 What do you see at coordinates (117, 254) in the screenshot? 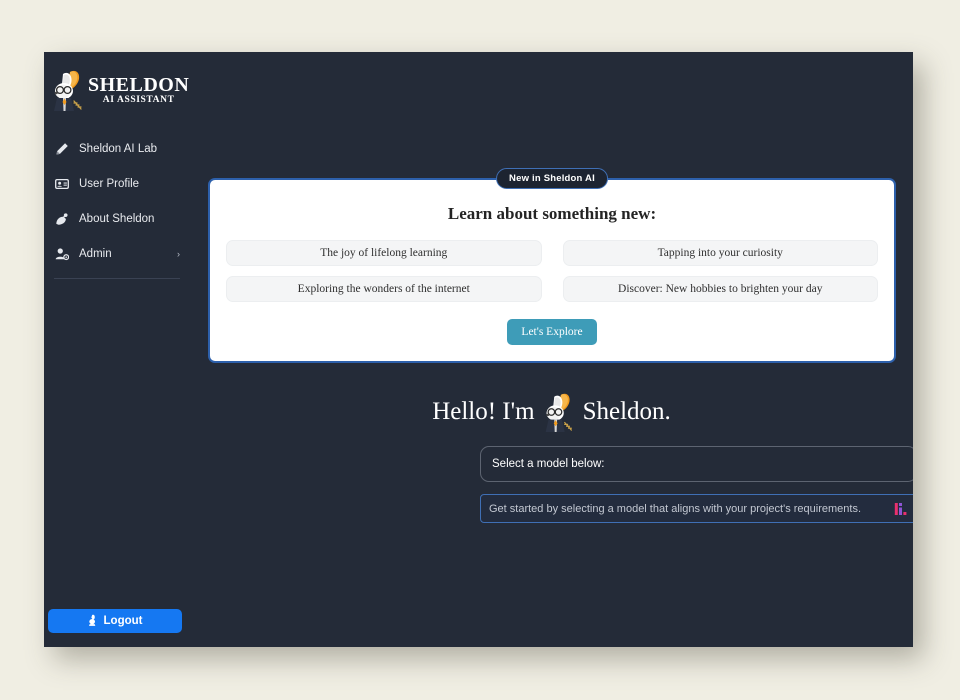
I see `sidebar-item-admin: Admin ›` at bounding box center [117, 254].